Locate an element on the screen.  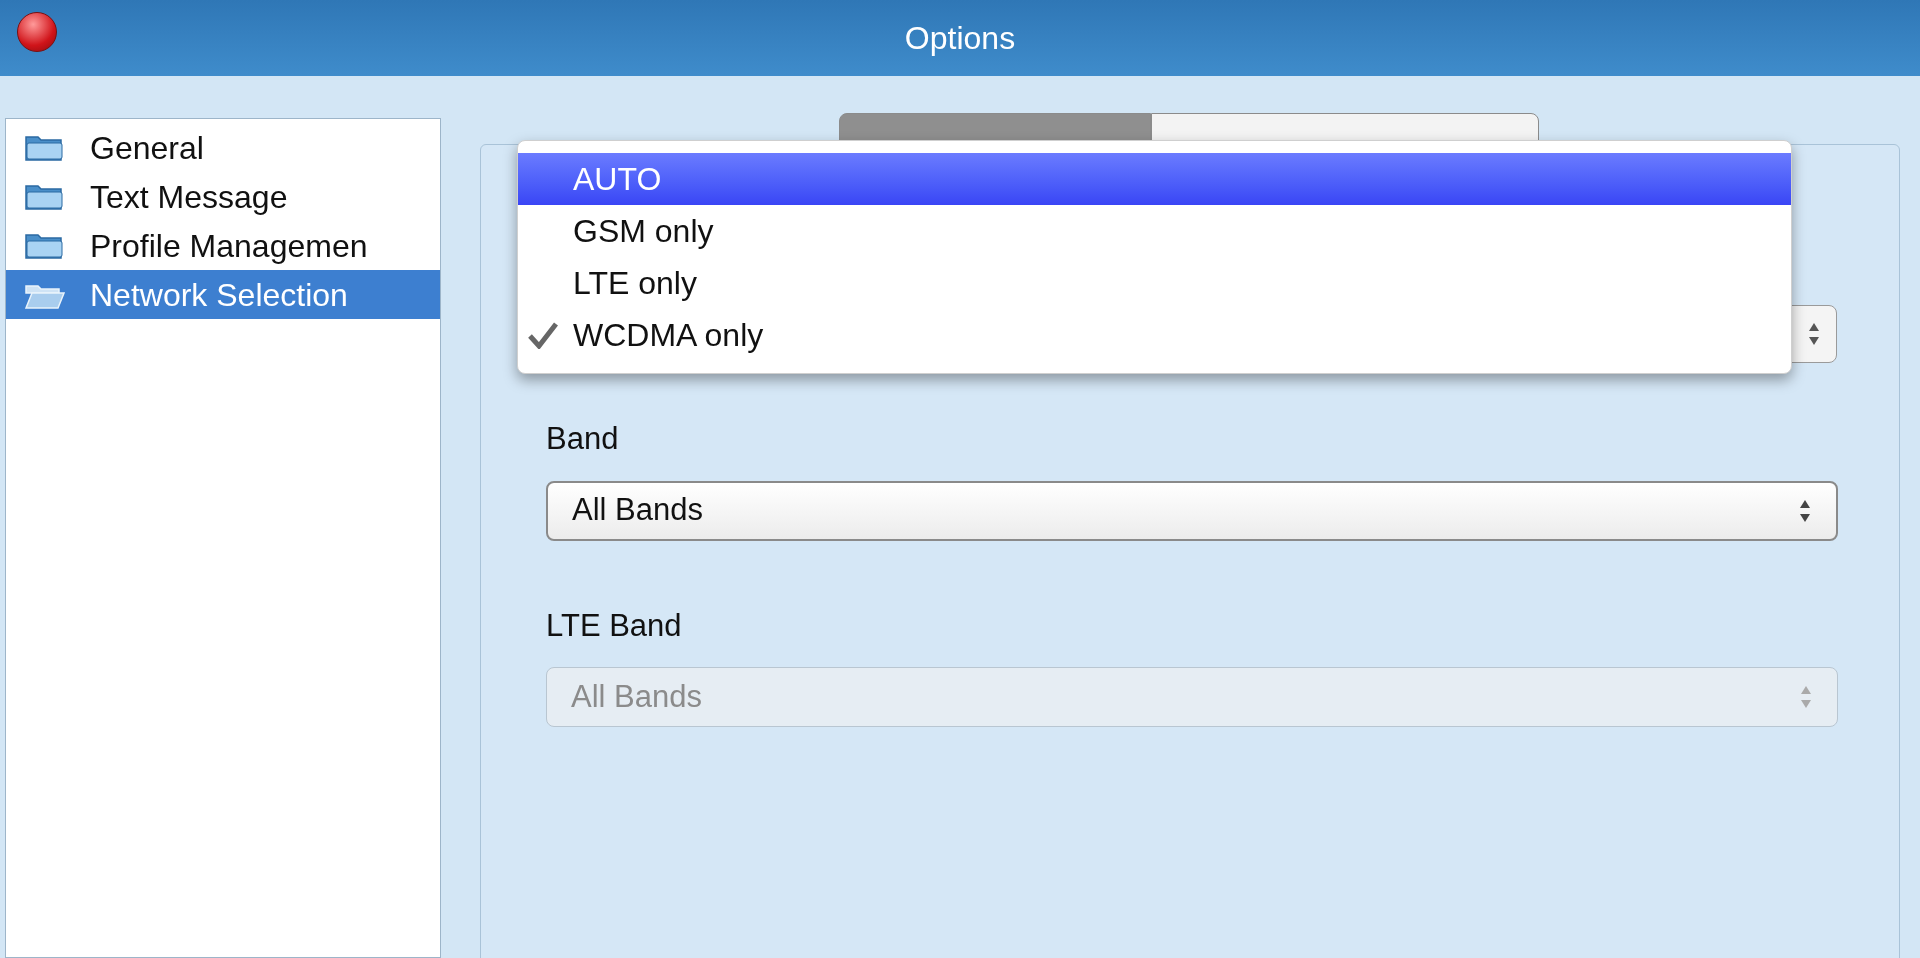
sidebar-item: Text Message is located at coordinates (223, 196).